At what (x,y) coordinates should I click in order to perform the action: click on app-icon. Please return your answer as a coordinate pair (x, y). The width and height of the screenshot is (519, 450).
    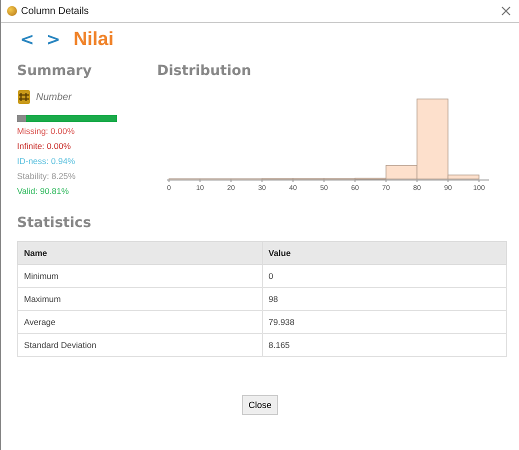
    Looking at the image, I should click on (12, 11).